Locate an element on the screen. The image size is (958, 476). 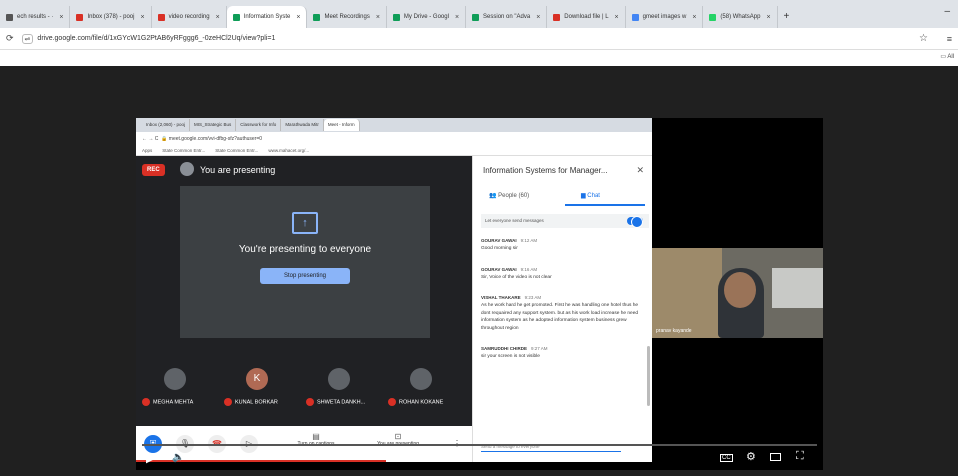
inner-tab: Meet - Inform is located at coordinates (341, 125).